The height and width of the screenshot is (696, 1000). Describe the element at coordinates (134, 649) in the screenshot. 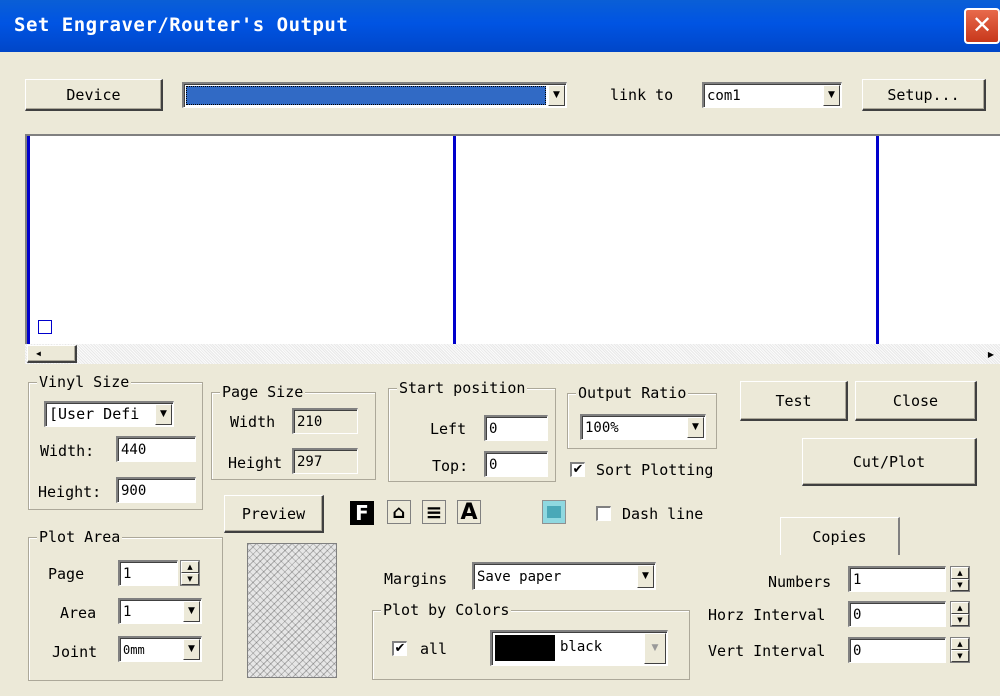

I see `joint-value: 0mm` at that location.